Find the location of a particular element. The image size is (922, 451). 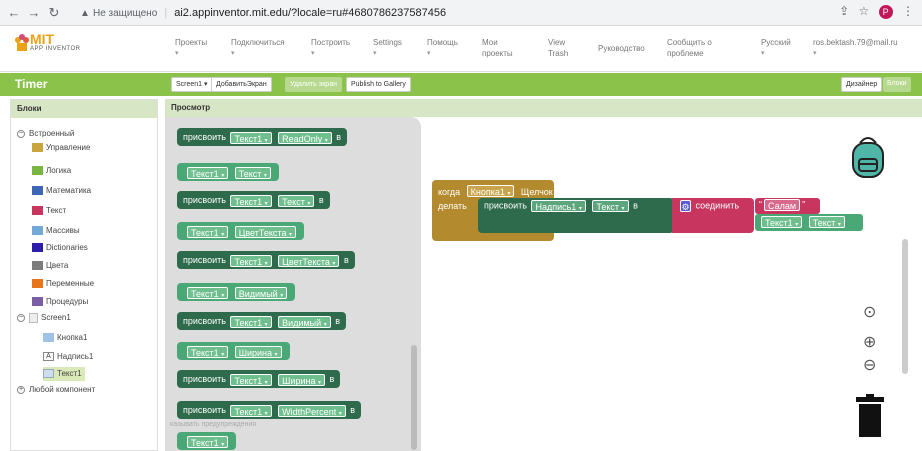

text-string-row: “Салам” is located at coordinates (782, 205).